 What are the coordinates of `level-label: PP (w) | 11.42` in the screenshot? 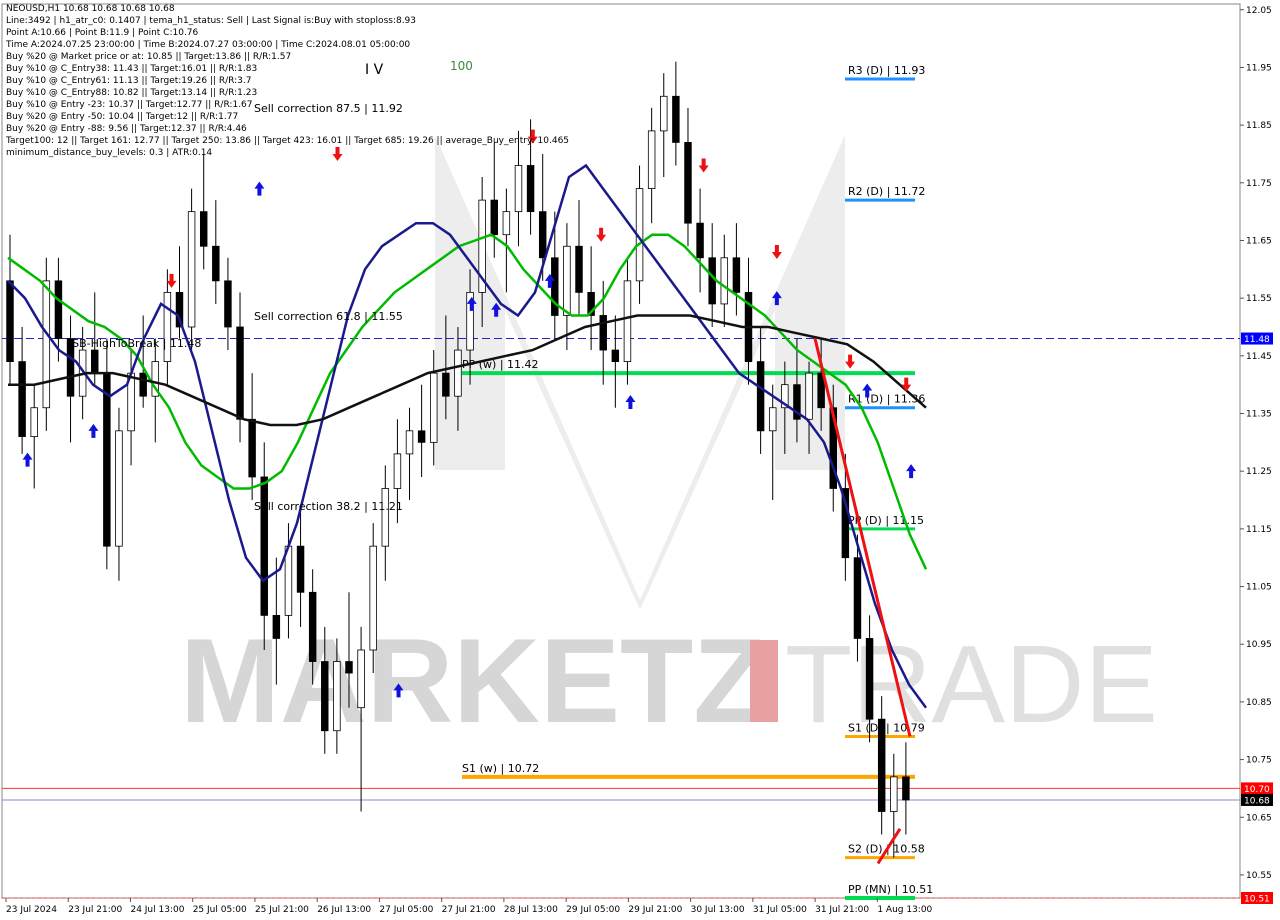 It's located at (500, 364).